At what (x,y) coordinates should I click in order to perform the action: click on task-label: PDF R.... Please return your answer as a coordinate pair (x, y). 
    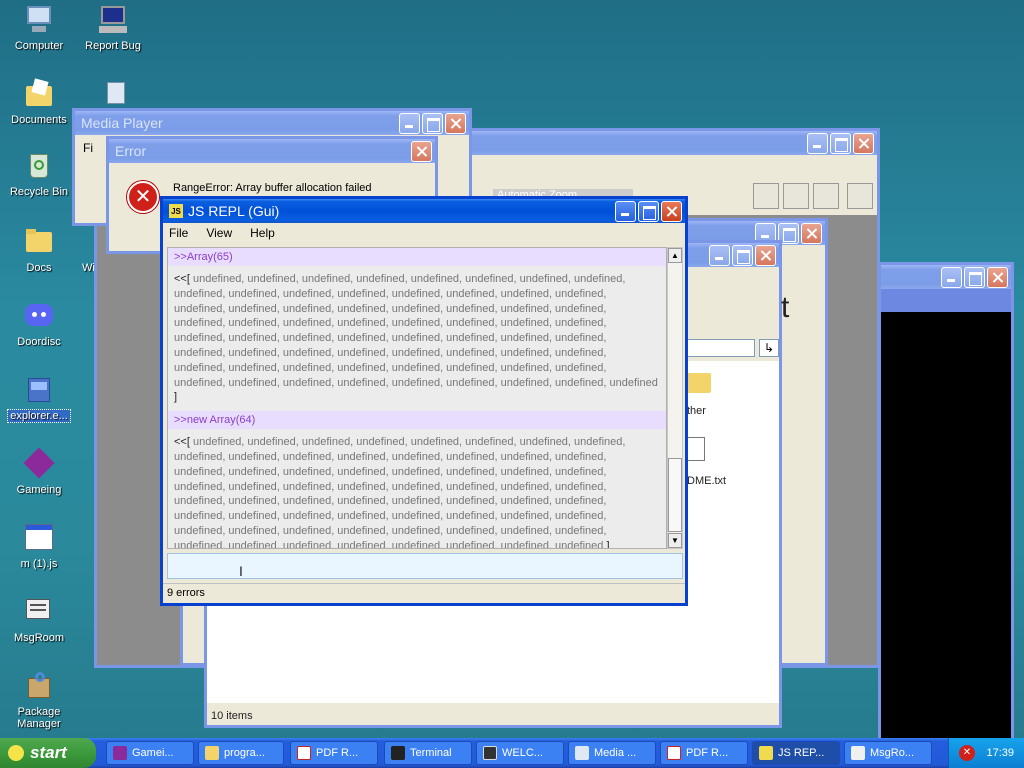
    Looking at the image, I should click on (337, 753).